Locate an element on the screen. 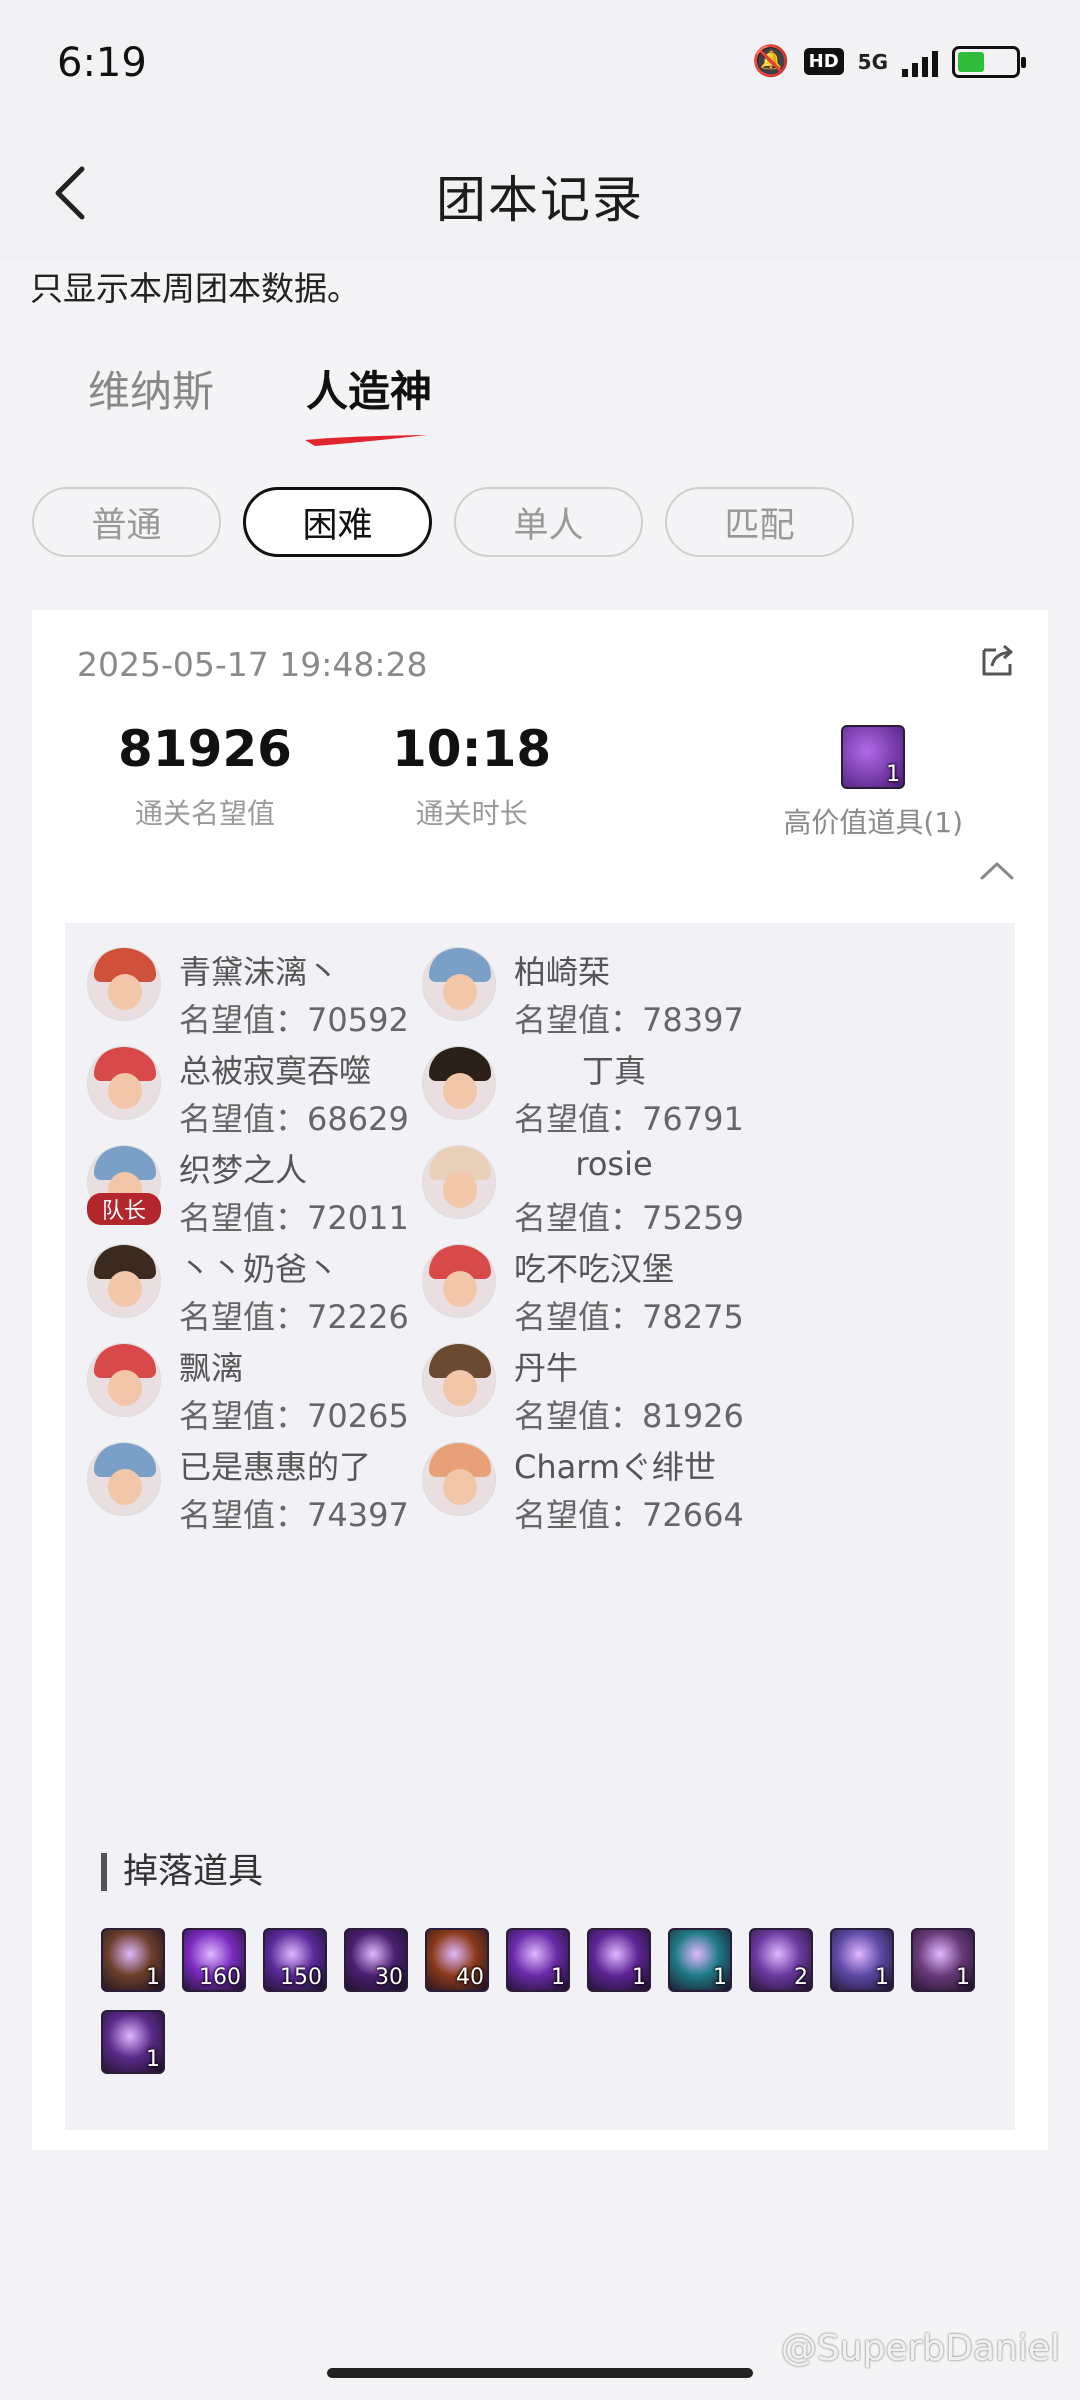  battery-icon is located at coordinates (989, 61).